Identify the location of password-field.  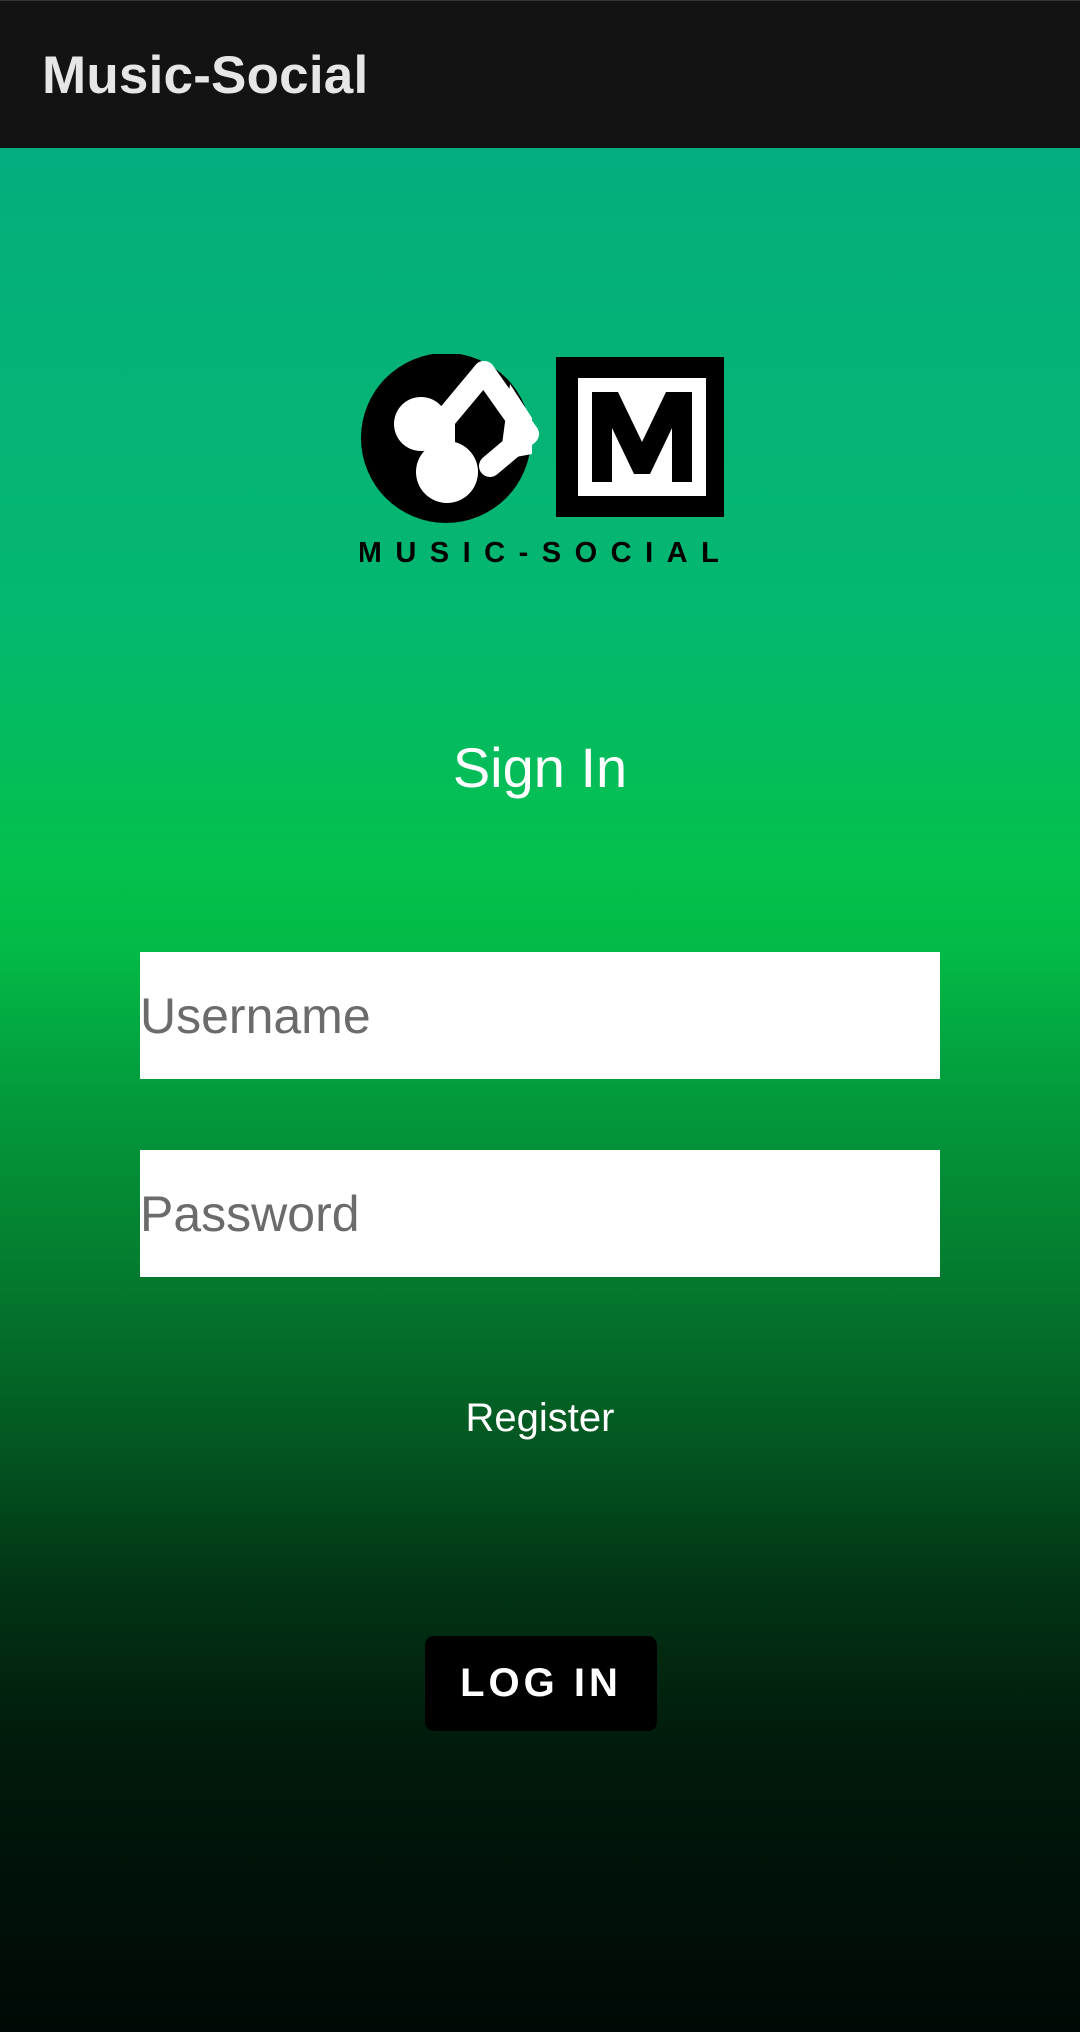
(540, 1213).